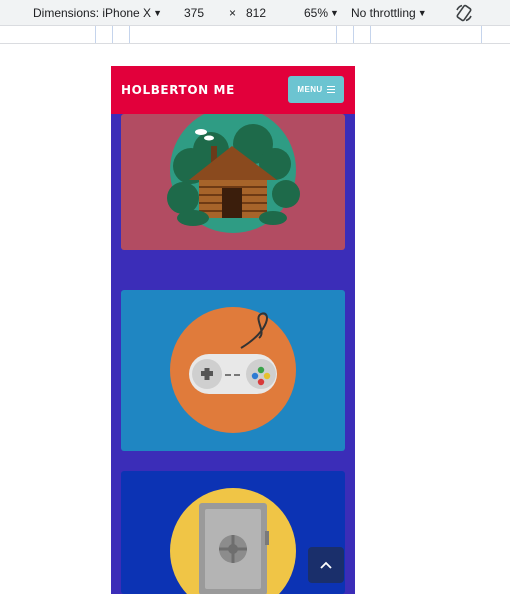 Image resolution: width=510 pixels, height=613 pixels. I want to click on zoom-label: 65%, so click(316, 13).